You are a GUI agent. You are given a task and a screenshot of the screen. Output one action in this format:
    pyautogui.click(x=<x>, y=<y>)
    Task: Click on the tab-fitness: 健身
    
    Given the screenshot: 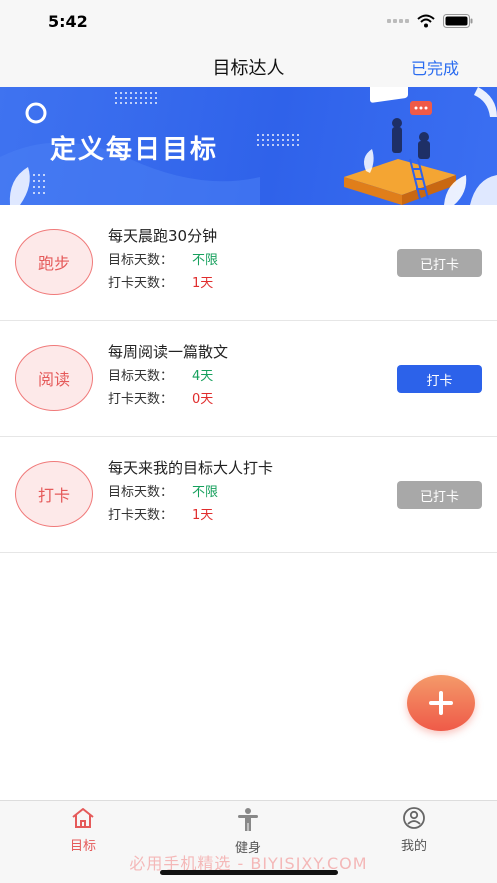 What is the action you would take?
    pyautogui.click(x=248, y=831)
    